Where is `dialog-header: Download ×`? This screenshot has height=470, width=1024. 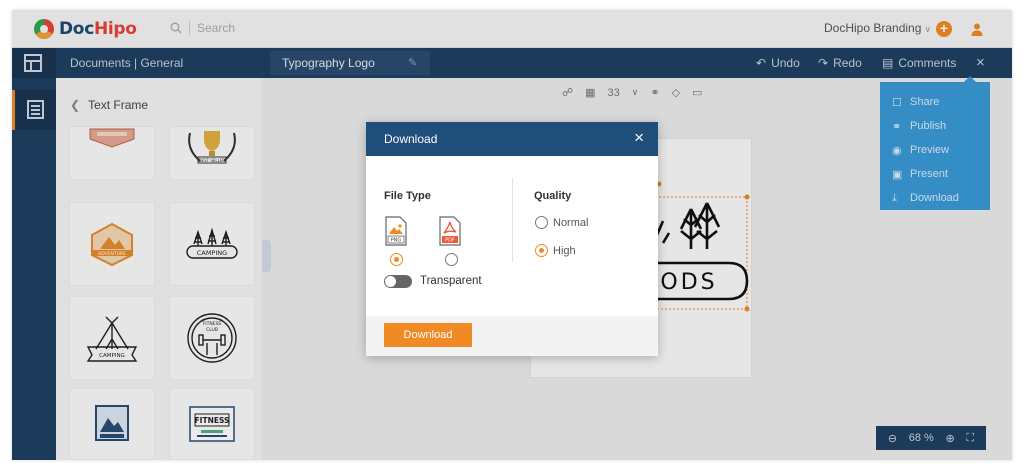
dialog-header: Download × is located at coordinates (512, 139).